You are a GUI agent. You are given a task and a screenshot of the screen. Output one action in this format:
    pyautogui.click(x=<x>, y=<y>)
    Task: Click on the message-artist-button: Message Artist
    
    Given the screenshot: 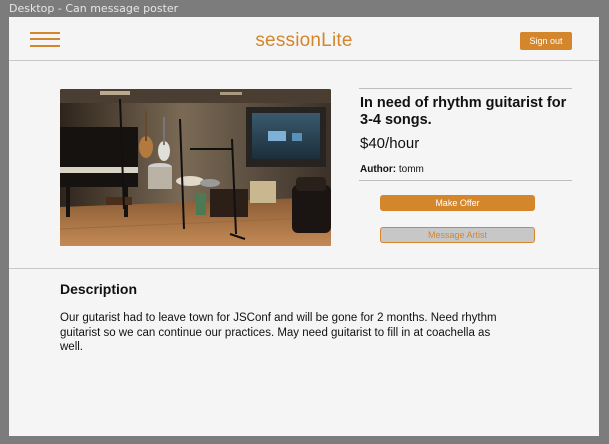 What is the action you would take?
    pyautogui.click(x=457, y=235)
    